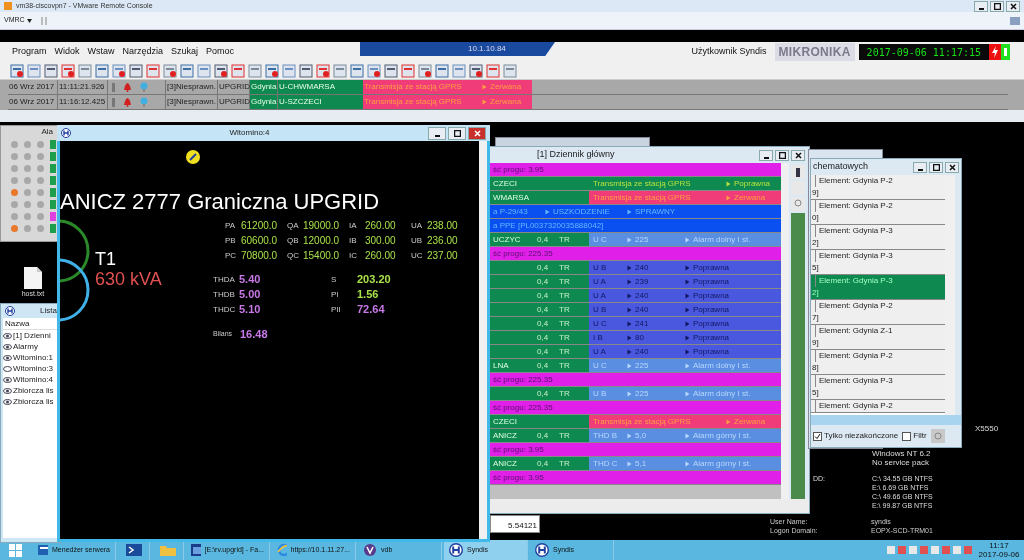  Describe the element at coordinates (31, 368) in the screenshot. I see `list-item: Witomino:3` at that location.